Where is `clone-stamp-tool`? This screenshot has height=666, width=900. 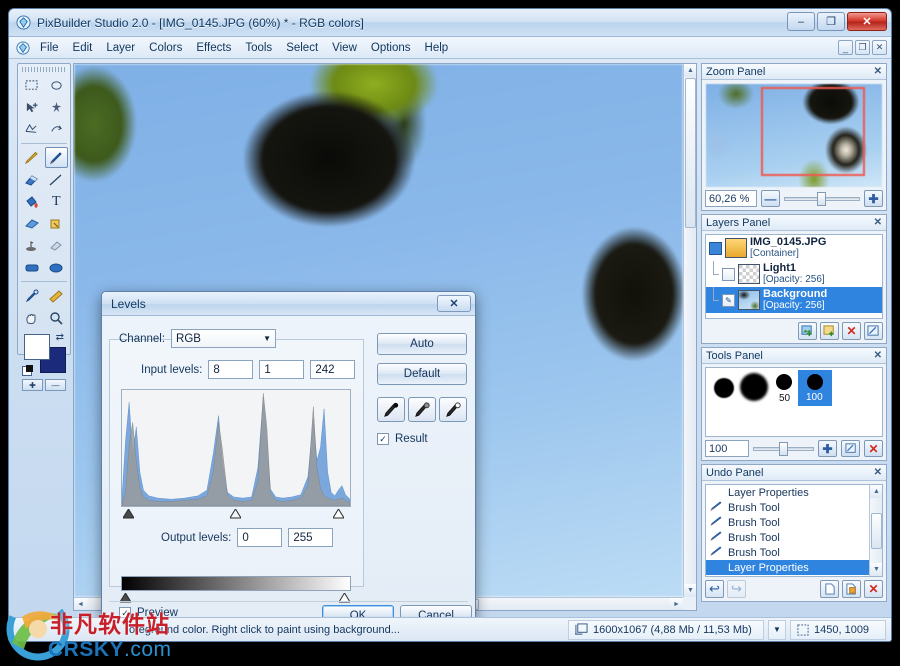
clone-stamp-tool is located at coordinates (57, 223).